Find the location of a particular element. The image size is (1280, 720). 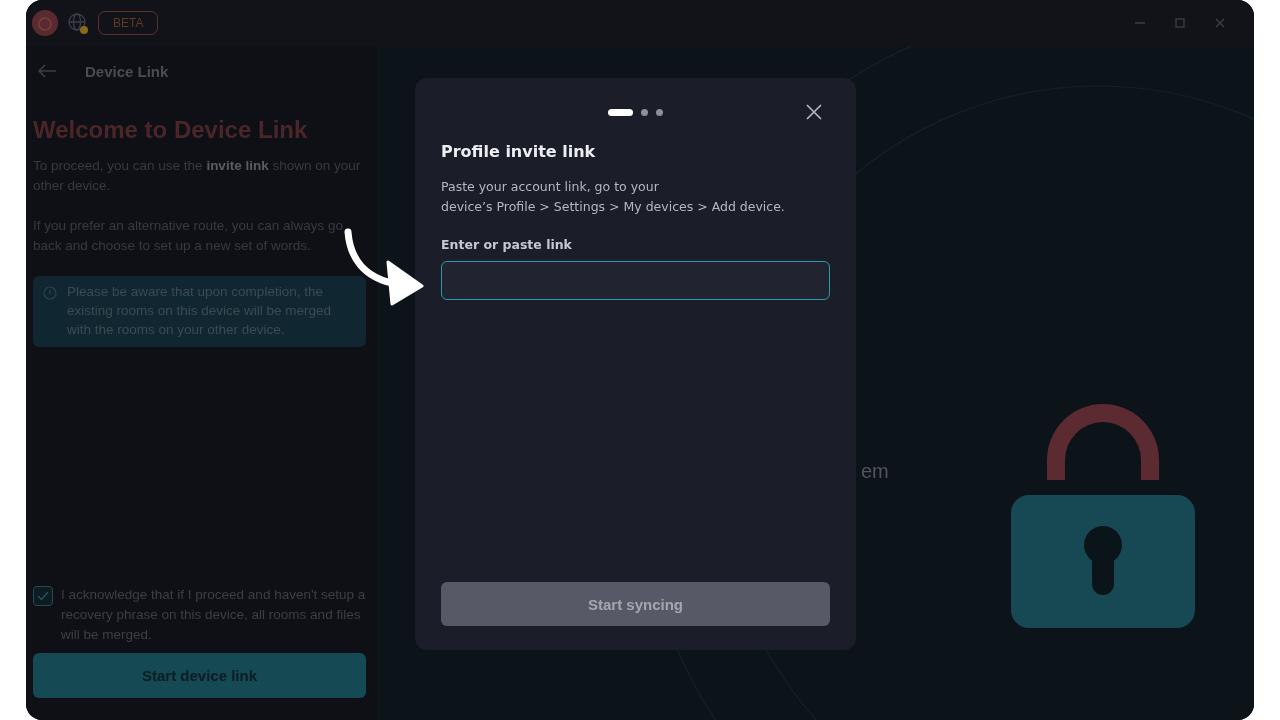

dialog-title: Profile invite link is located at coordinates (519, 151).